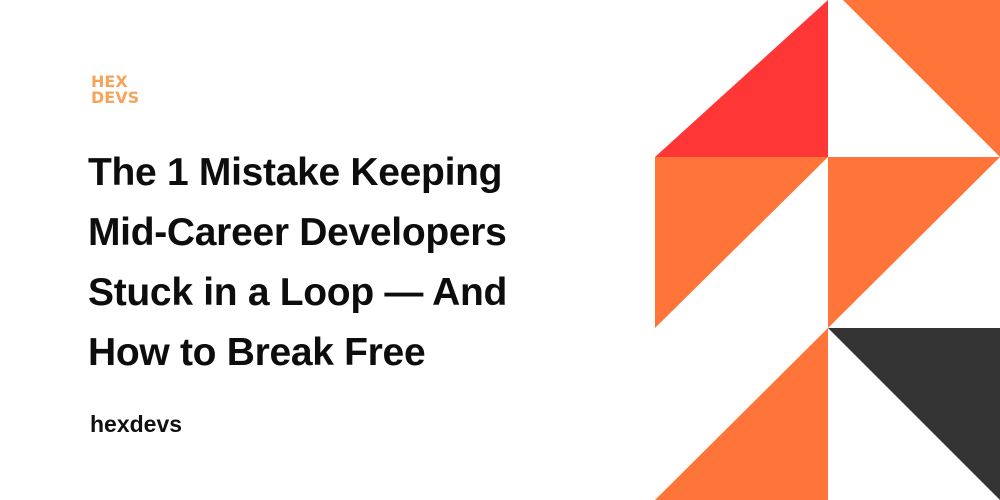 The width and height of the screenshot is (1000, 500). I want to click on triangle-red-top, so click(741, 78).